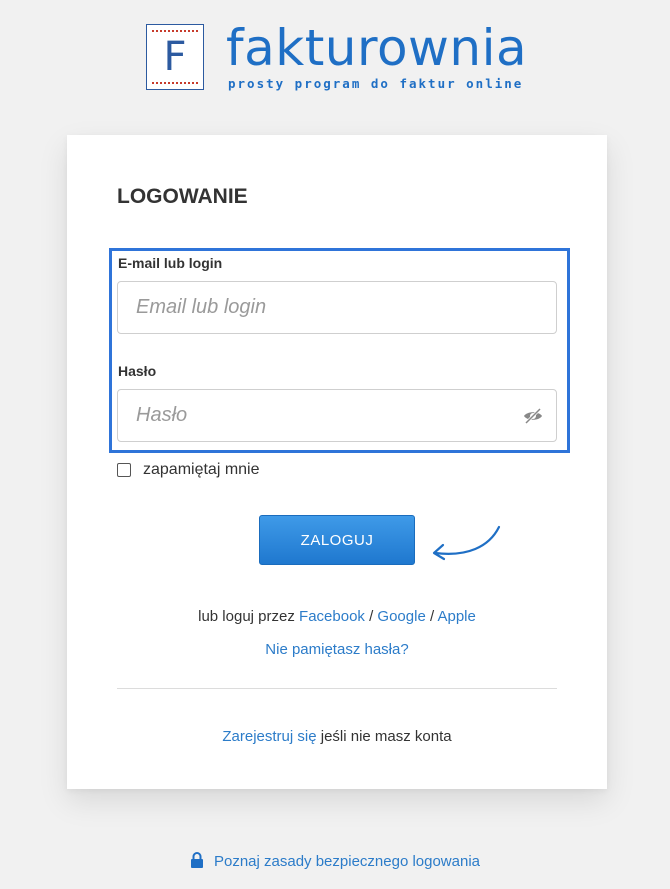  Describe the element at coordinates (332, 616) in the screenshot. I see `facebook-login-link: Facebook` at that location.